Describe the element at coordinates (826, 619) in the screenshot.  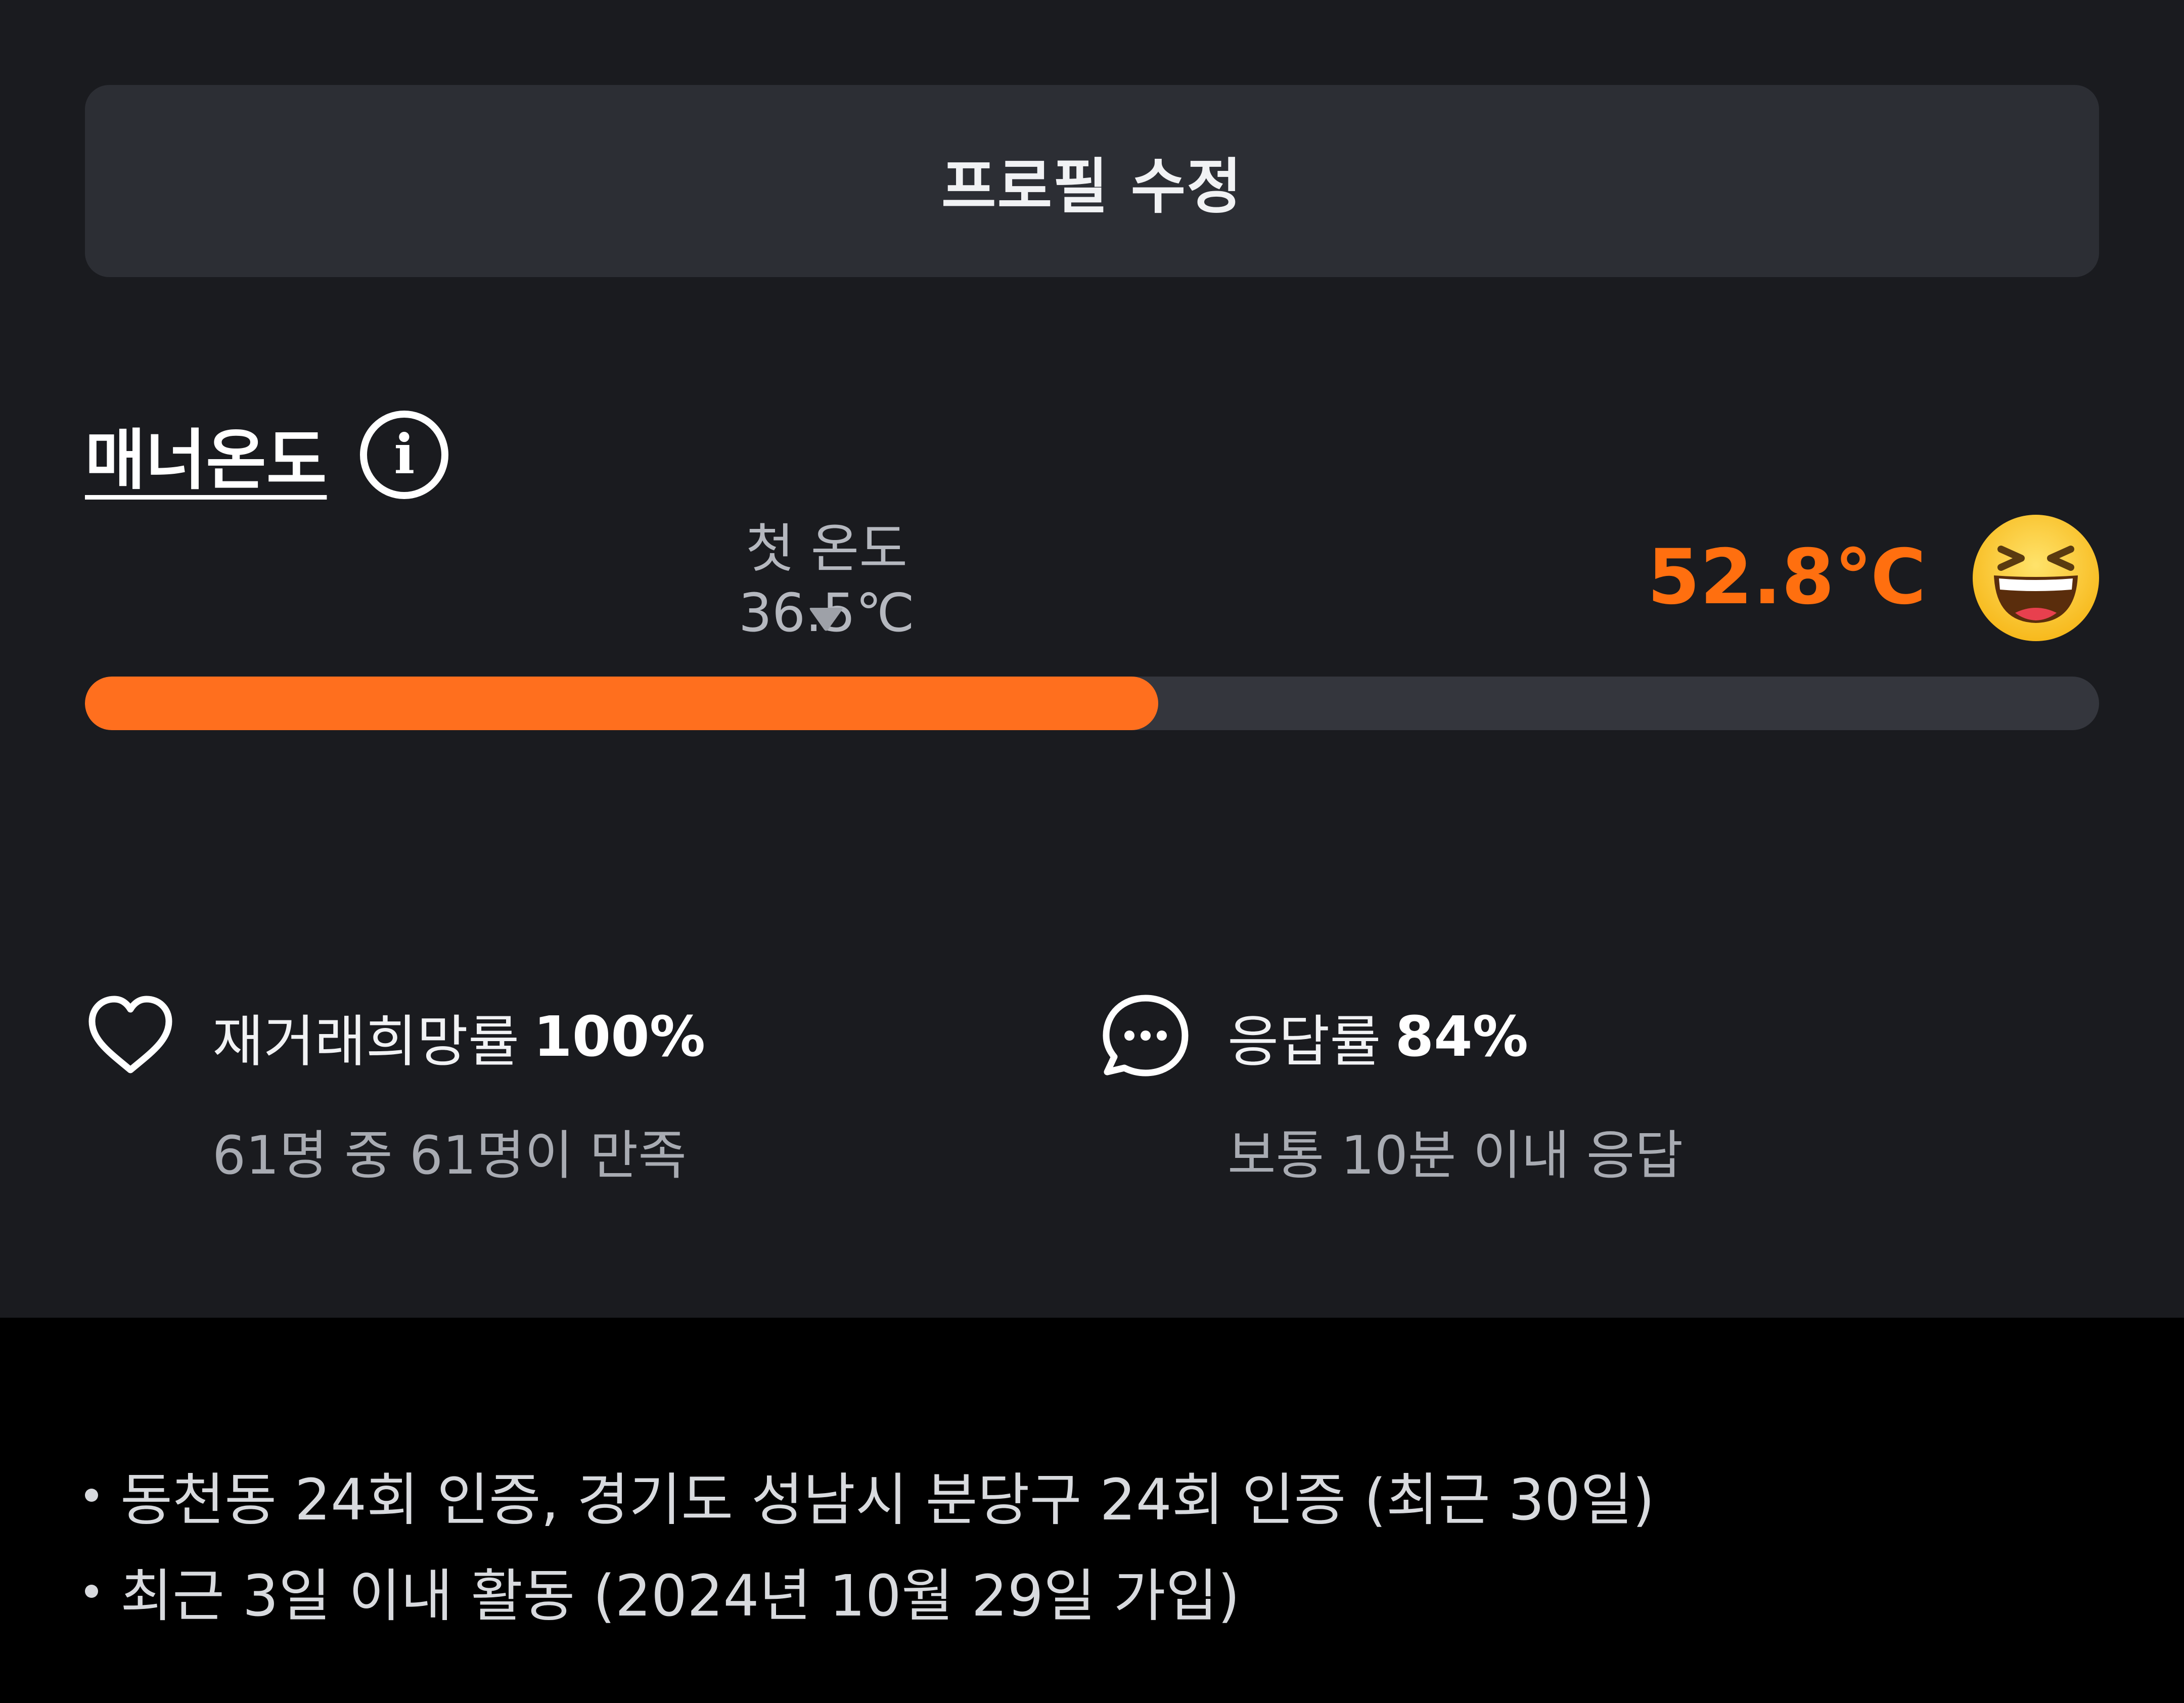
I see `first-temperature-marker-icon` at that location.